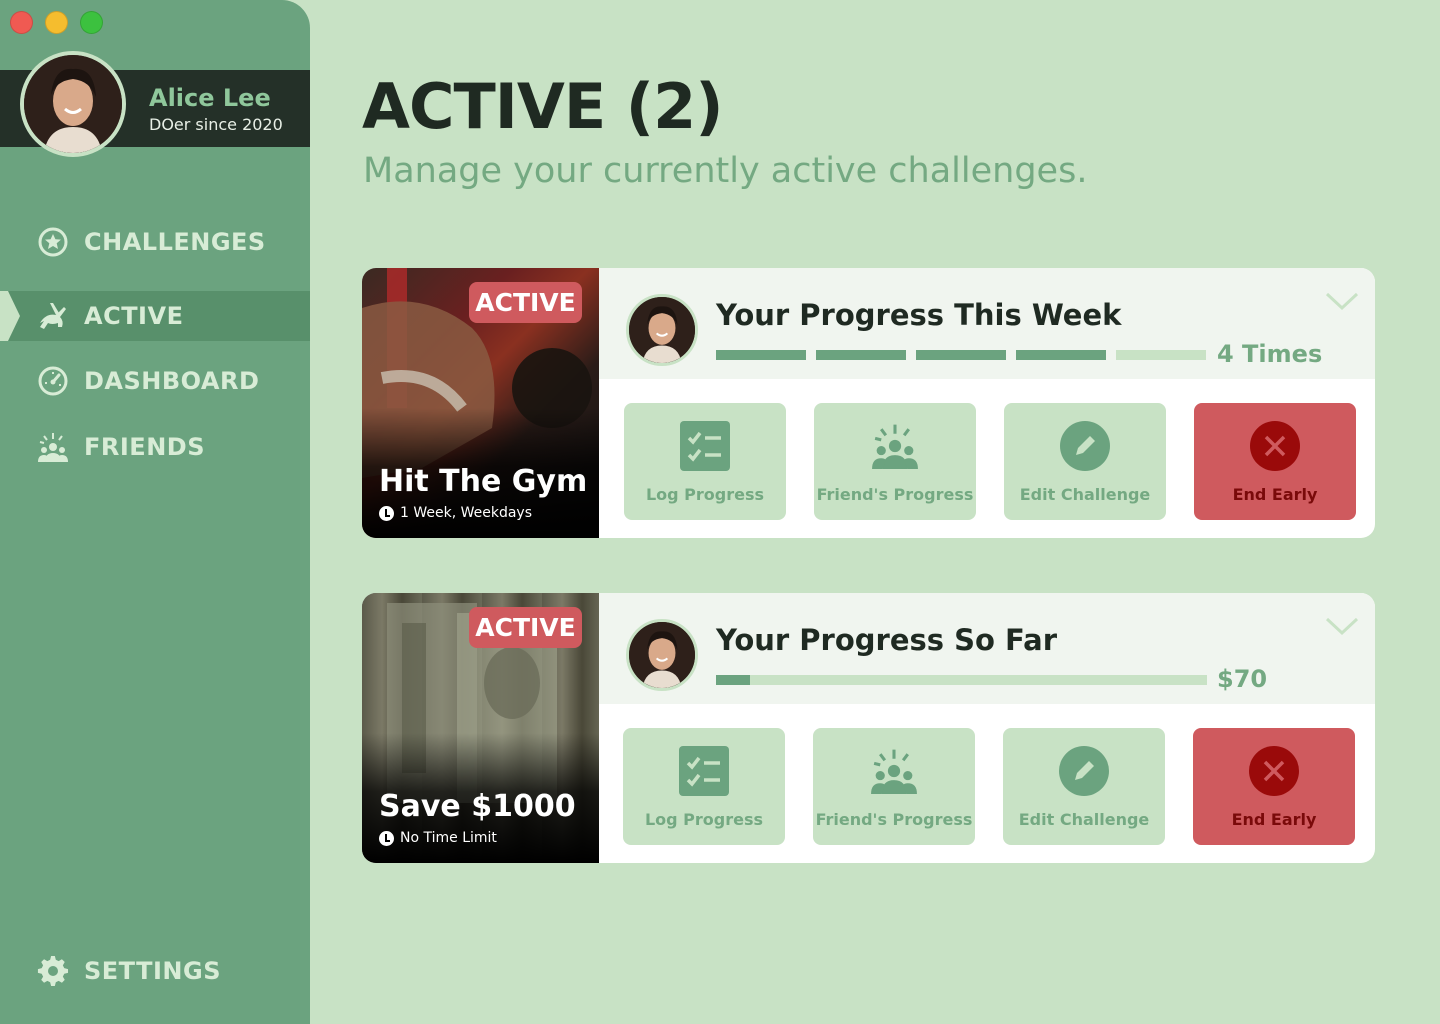 This screenshot has height=1024, width=1440. I want to click on nav-settings: SETTINGS, so click(155, 971).